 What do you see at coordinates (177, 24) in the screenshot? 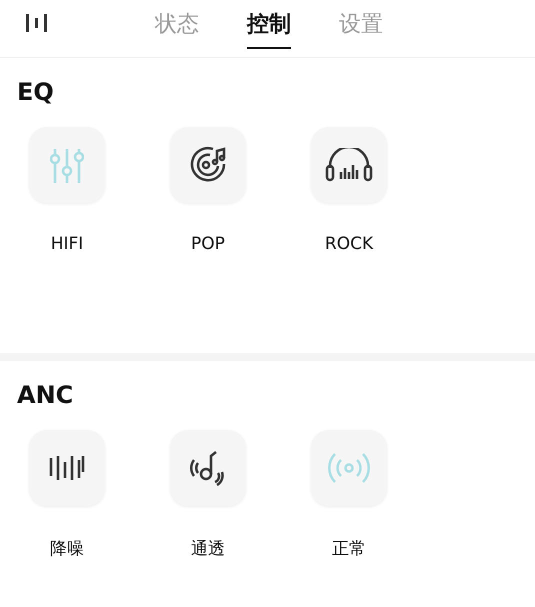
I see `tab: 状态` at bounding box center [177, 24].